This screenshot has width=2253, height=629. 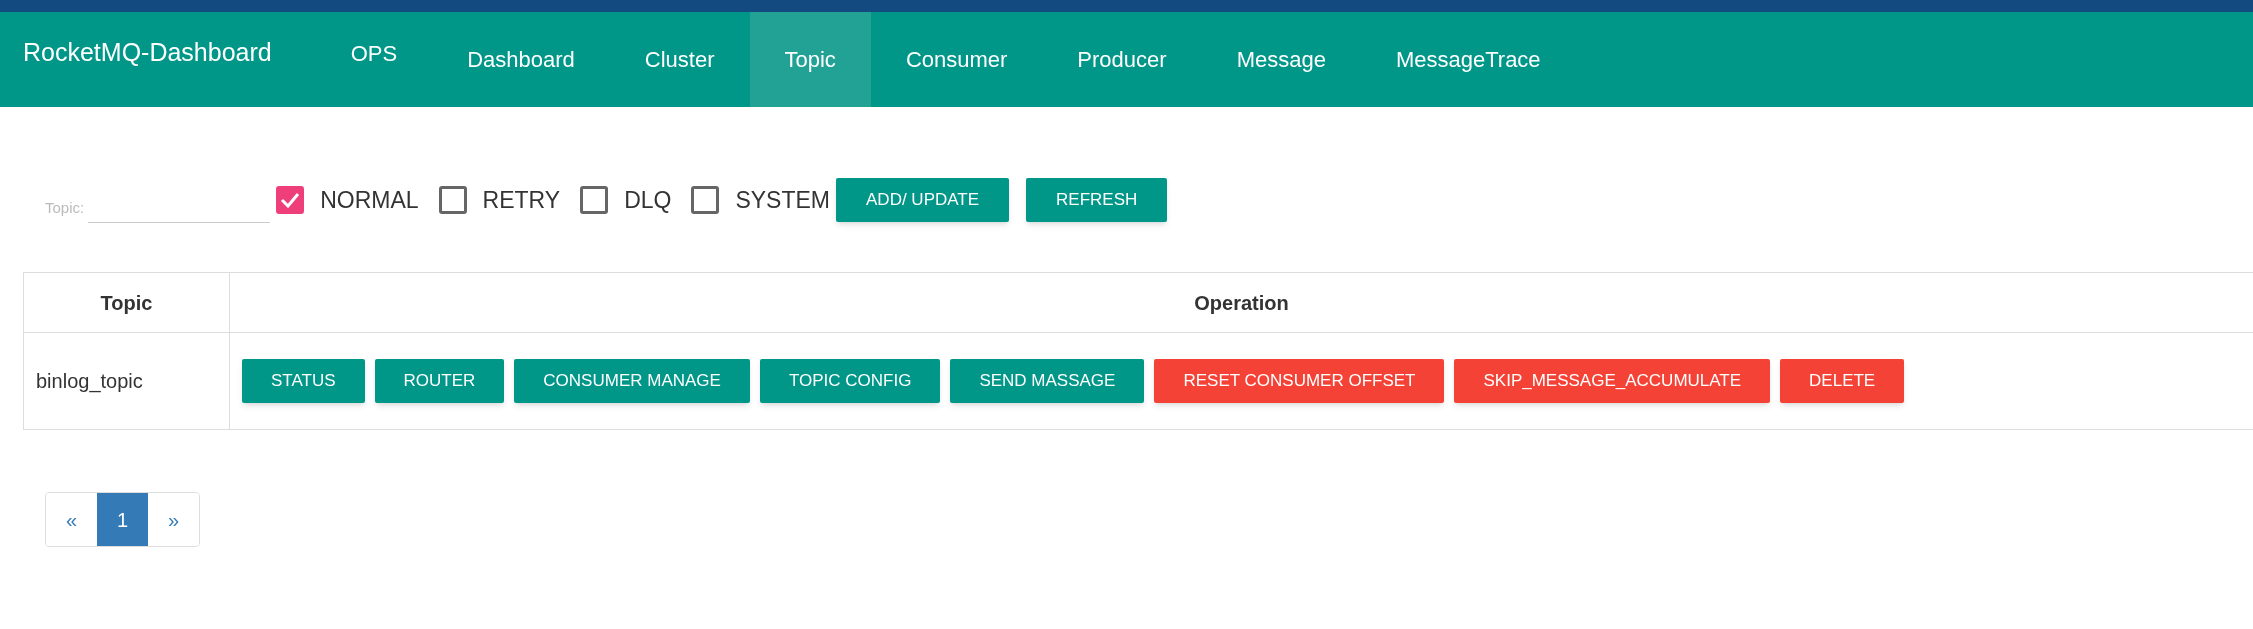 What do you see at coordinates (127, 381) in the screenshot?
I see `table-cell: binlog_topic` at bounding box center [127, 381].